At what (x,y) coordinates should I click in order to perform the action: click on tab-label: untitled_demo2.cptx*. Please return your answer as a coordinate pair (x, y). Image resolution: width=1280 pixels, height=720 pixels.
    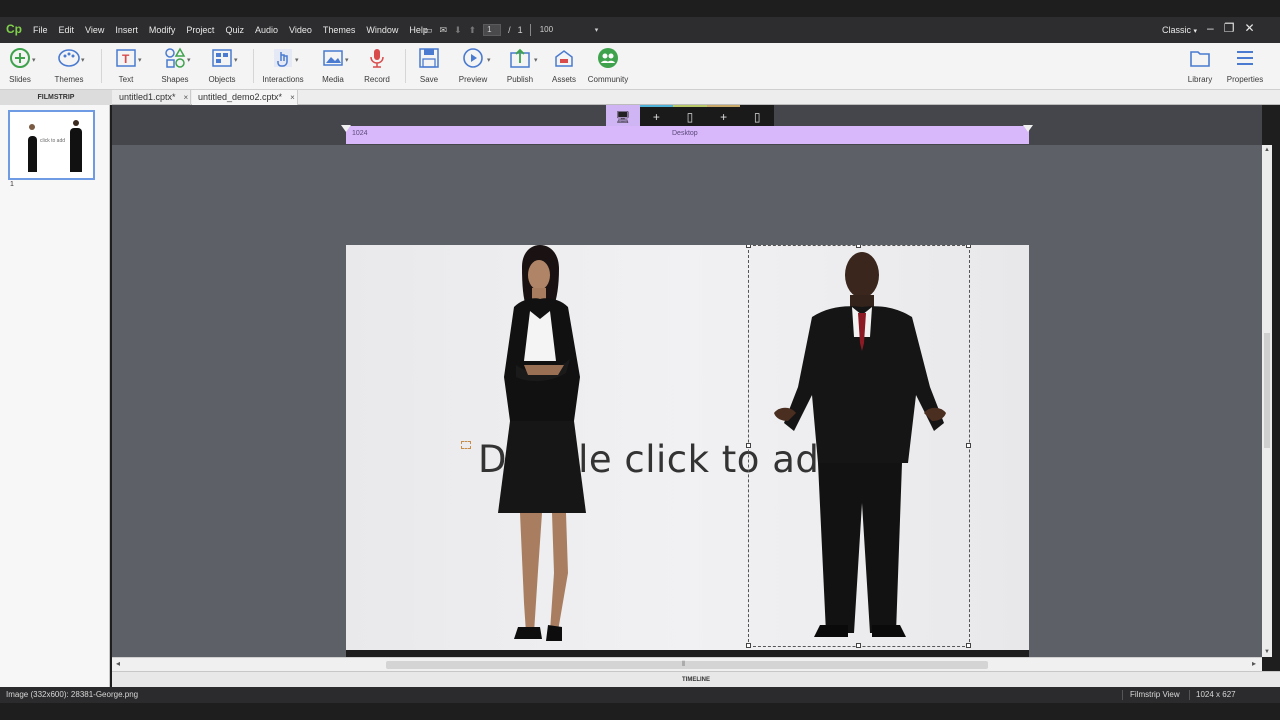
    Looking at the image, I should click on (240, 97).